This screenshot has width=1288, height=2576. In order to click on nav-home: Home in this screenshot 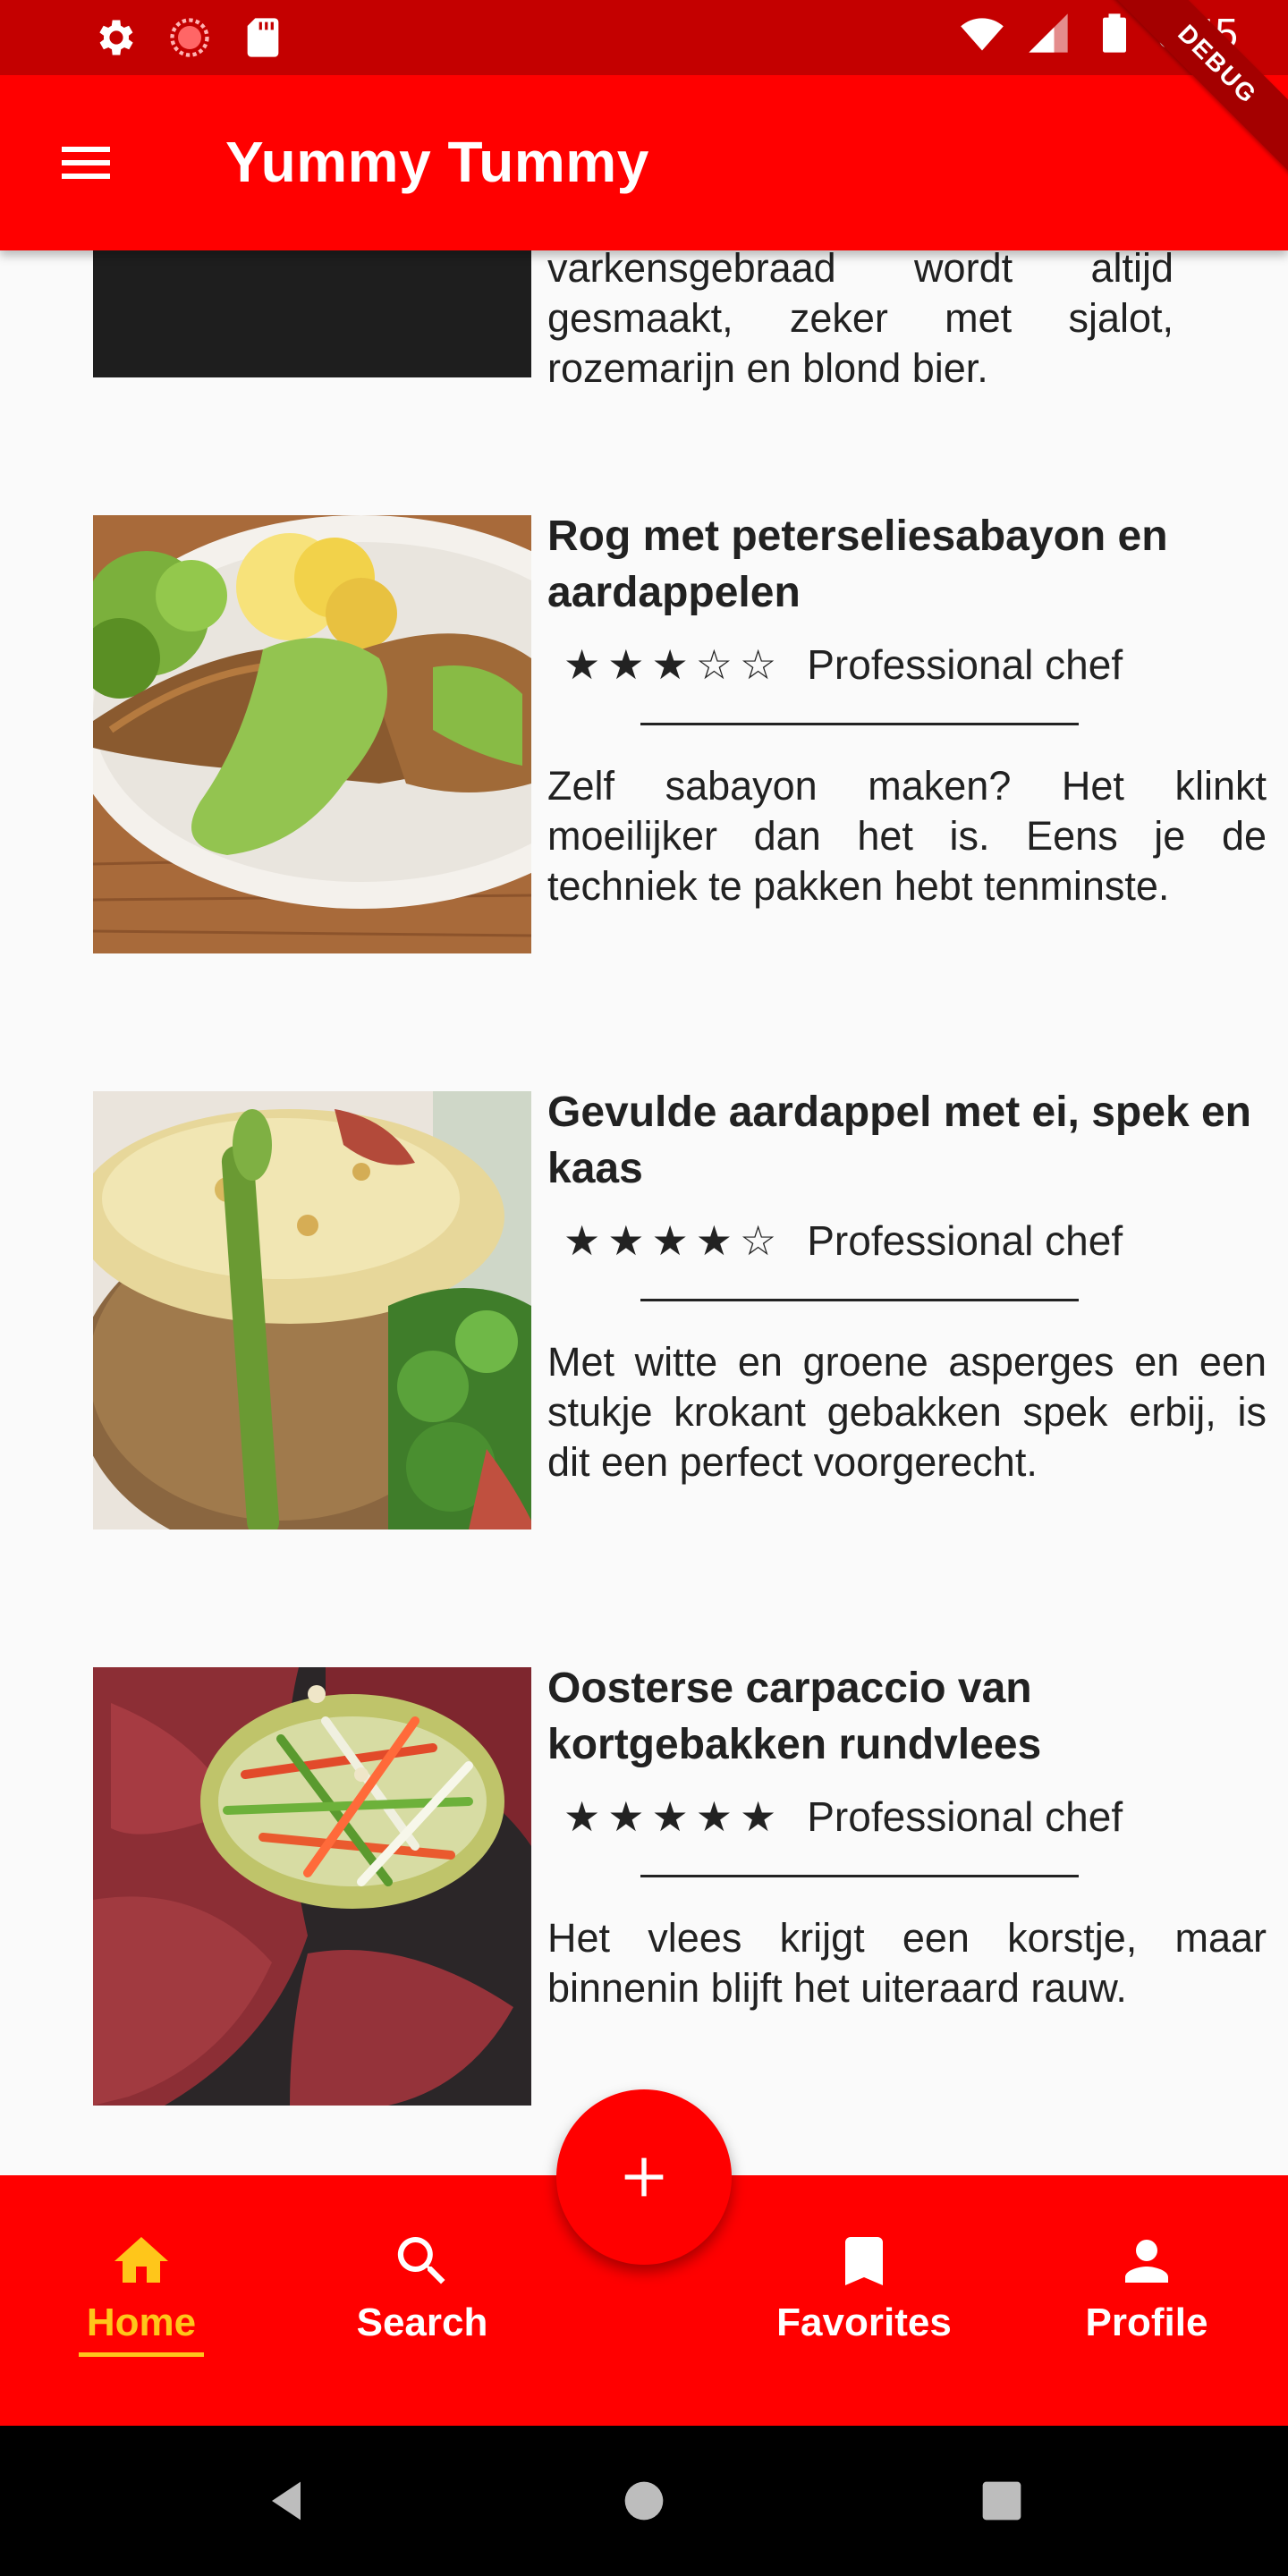, I will do `click(141, 2293)`.